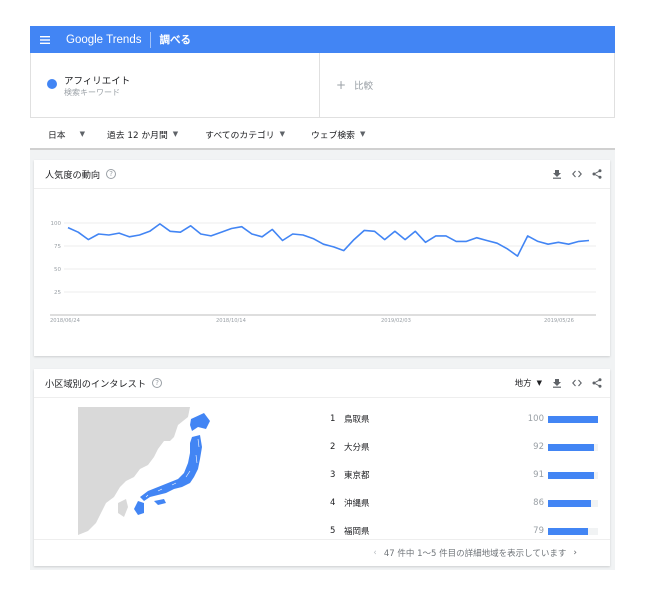  I want to click on x-tick-label: 2019/02/03, so click(396, 321).